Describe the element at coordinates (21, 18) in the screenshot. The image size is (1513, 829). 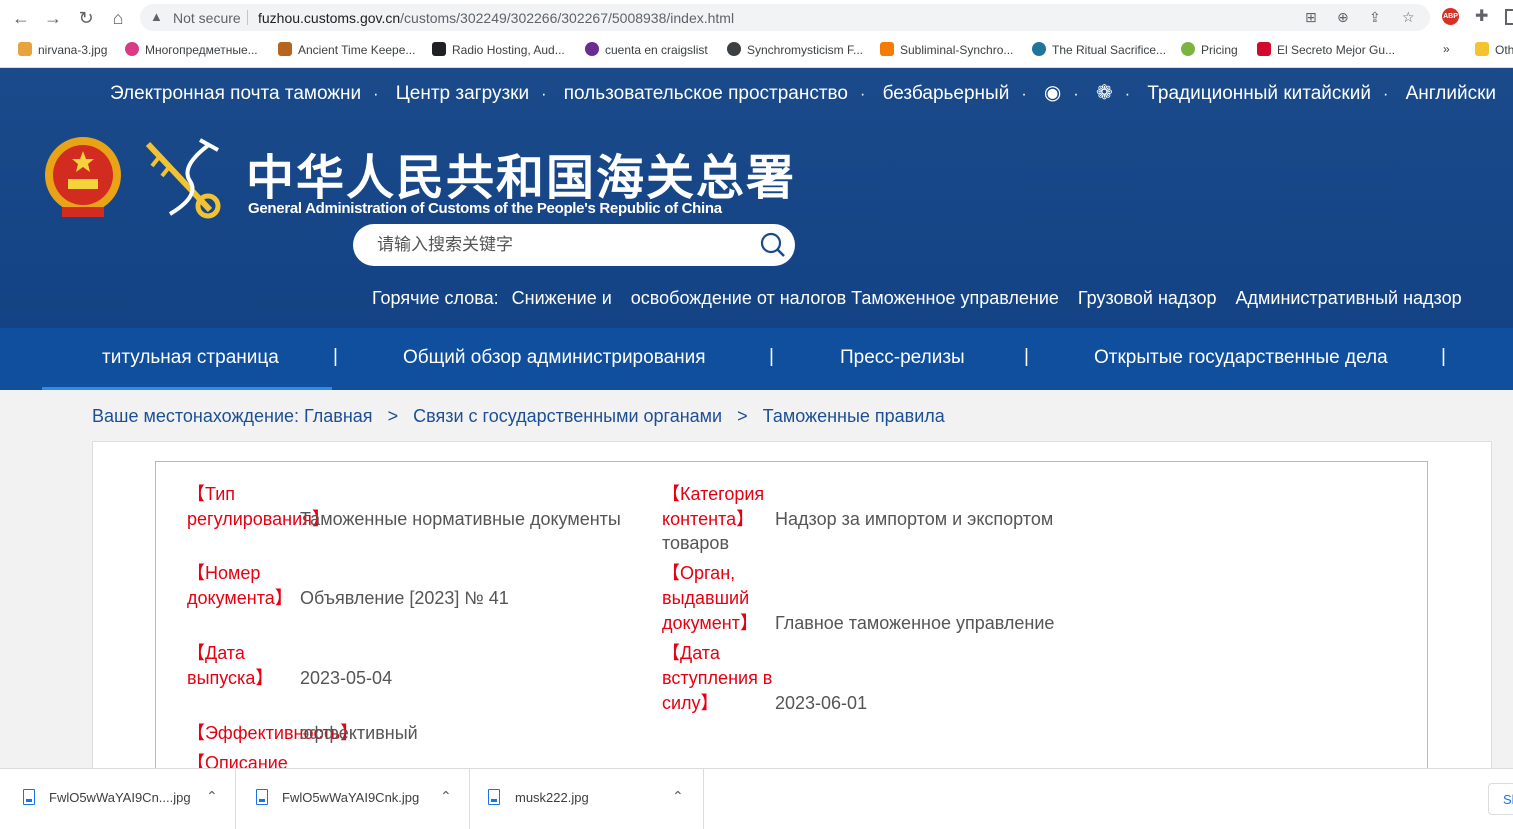
I see `back-arrow-icon: ←` at that location.